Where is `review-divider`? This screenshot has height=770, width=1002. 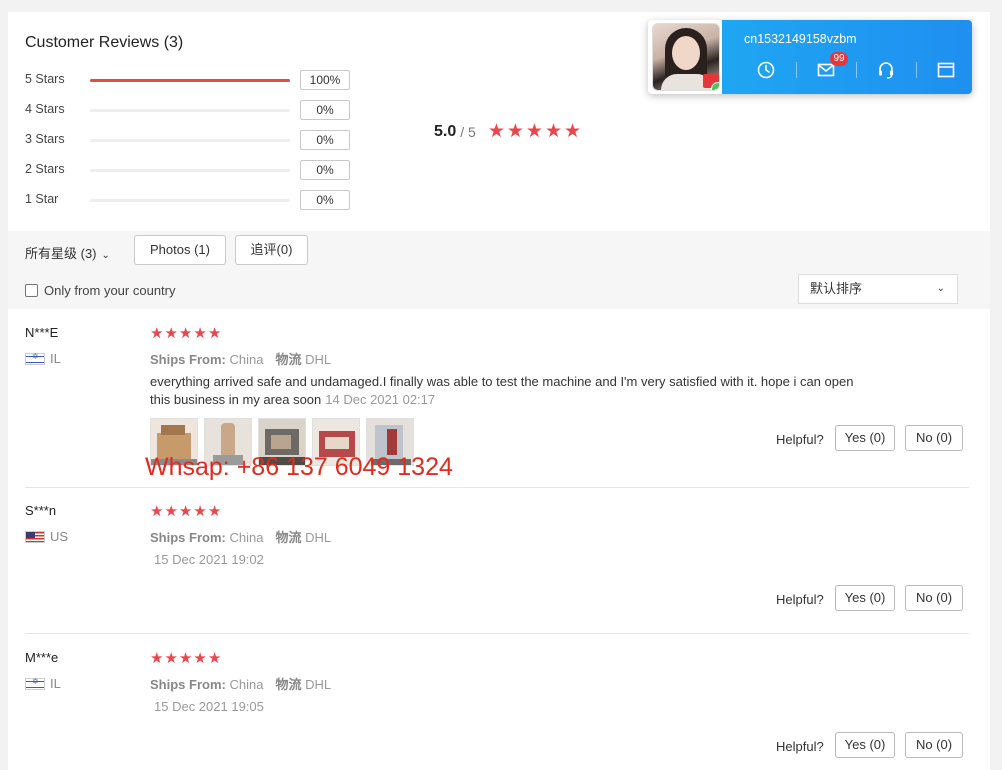 review-divider is located at coordinates (497, 633).